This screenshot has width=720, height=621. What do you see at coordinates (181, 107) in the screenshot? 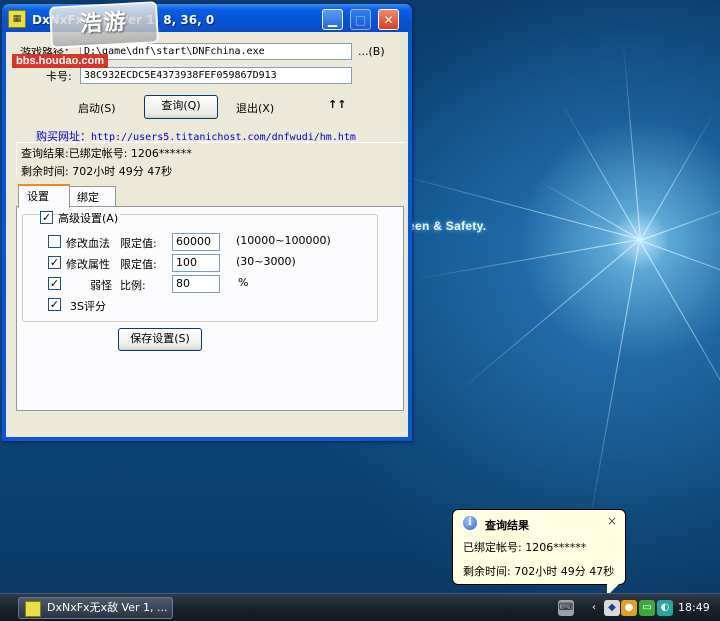
I see `query-button: 查询(Q)` at bounding box center [181, 107].